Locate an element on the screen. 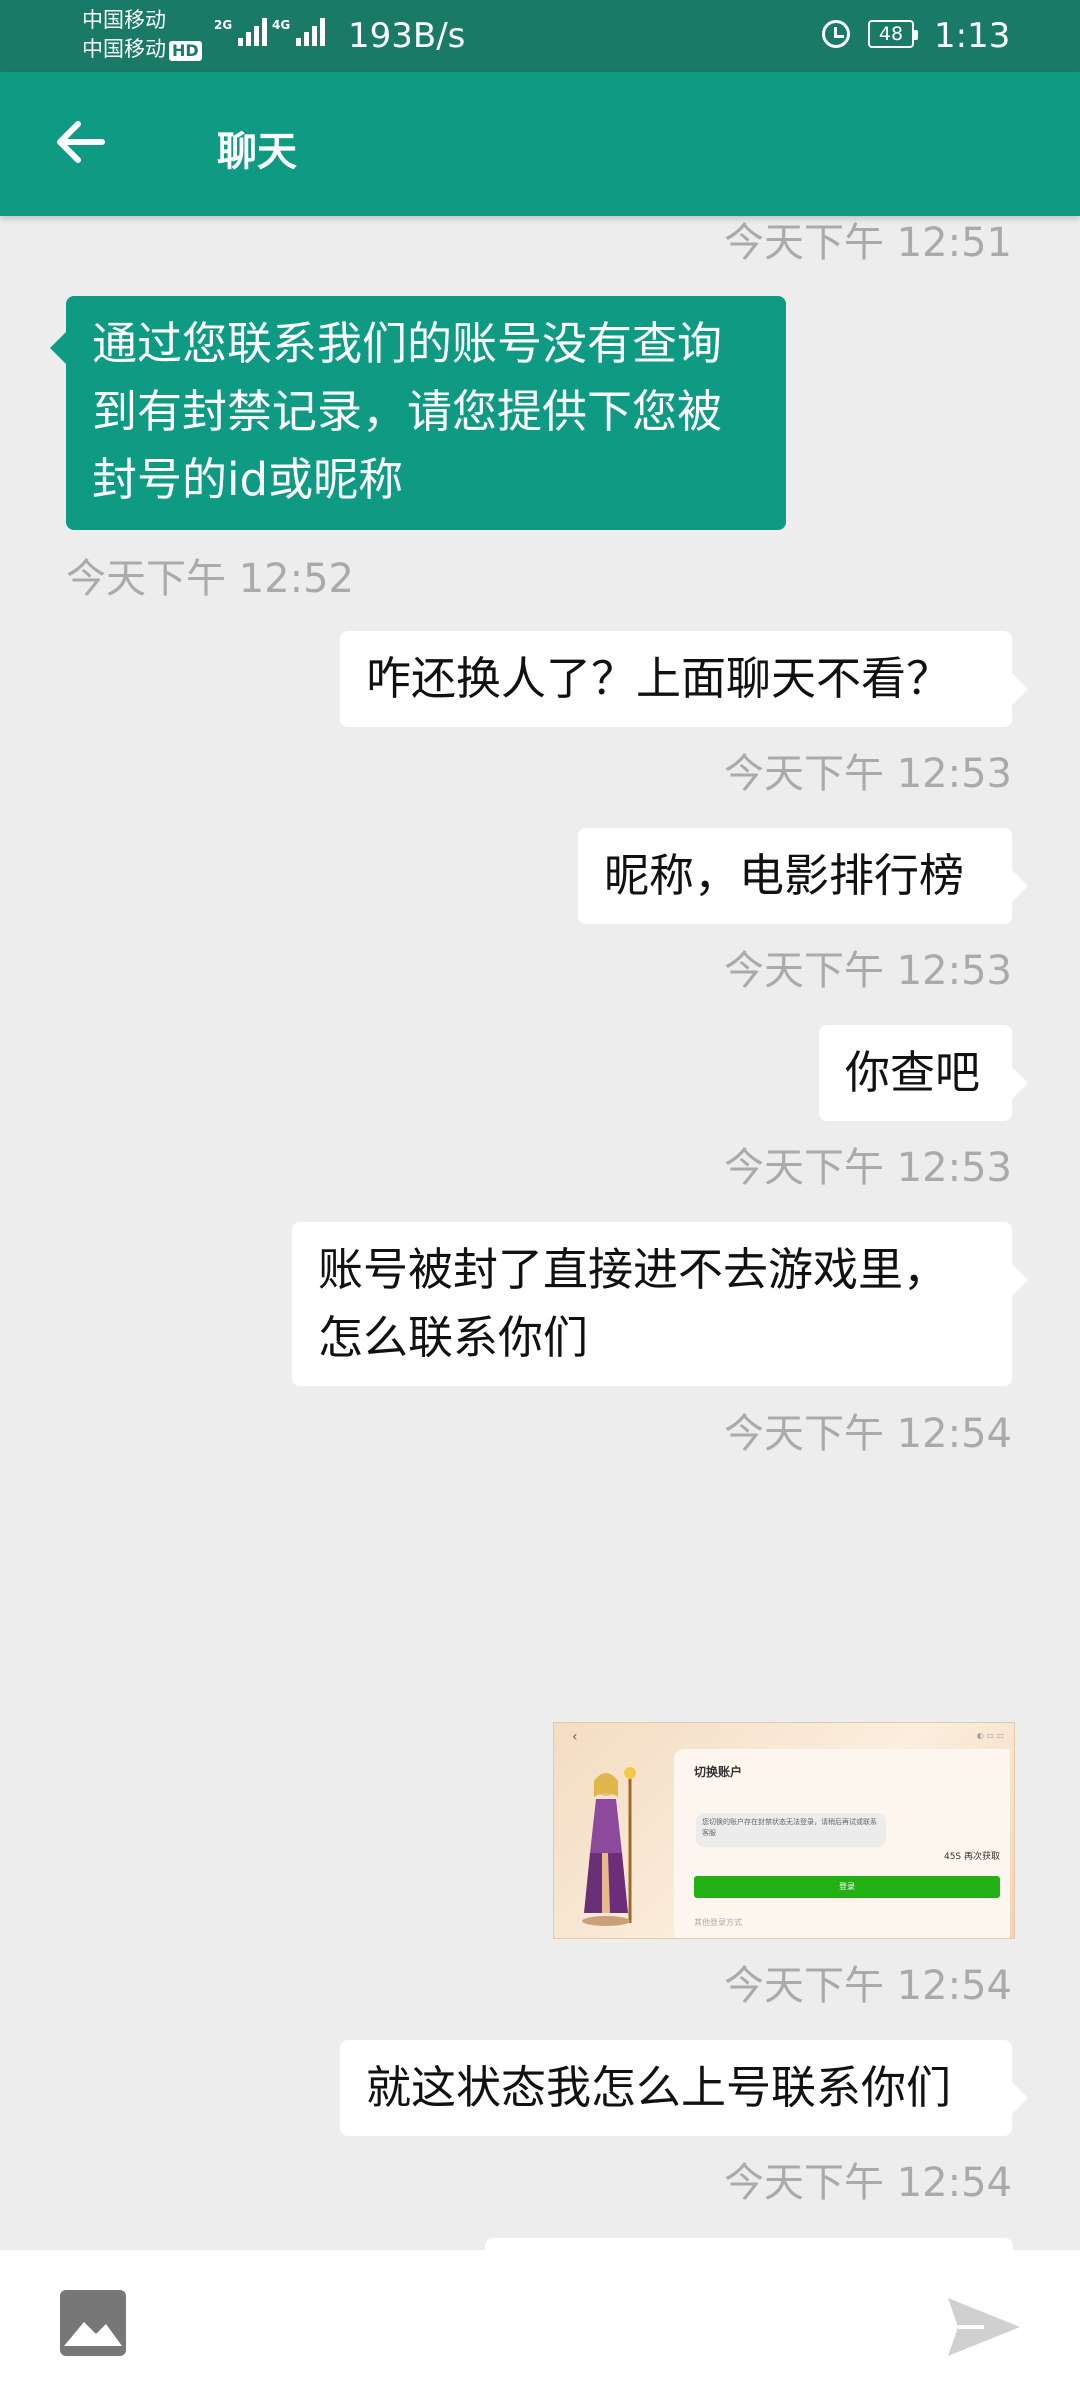 The width and height of the screenshot is (1080, 2400). message-timestamp: 今天下午 12:52 is located at coordinates (210, 579).